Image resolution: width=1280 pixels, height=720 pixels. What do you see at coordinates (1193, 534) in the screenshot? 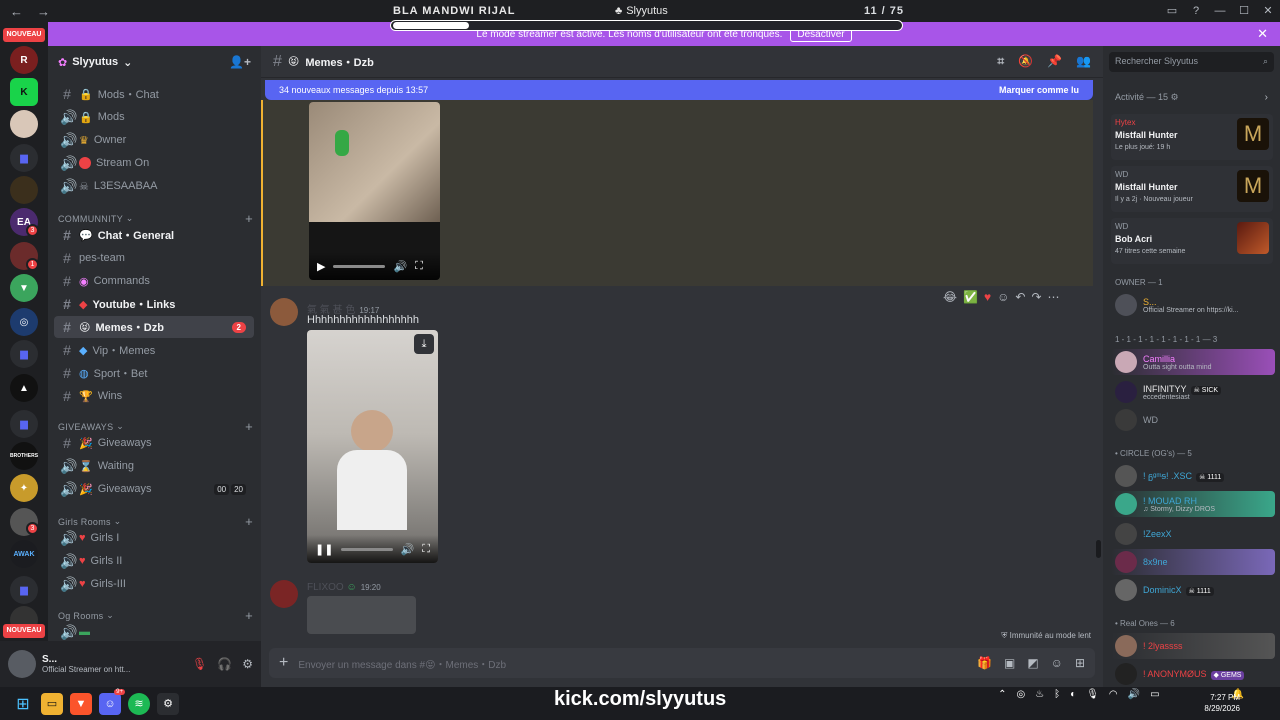
I see `member-item: !ZeexX` at bounding box center [1193, 534].